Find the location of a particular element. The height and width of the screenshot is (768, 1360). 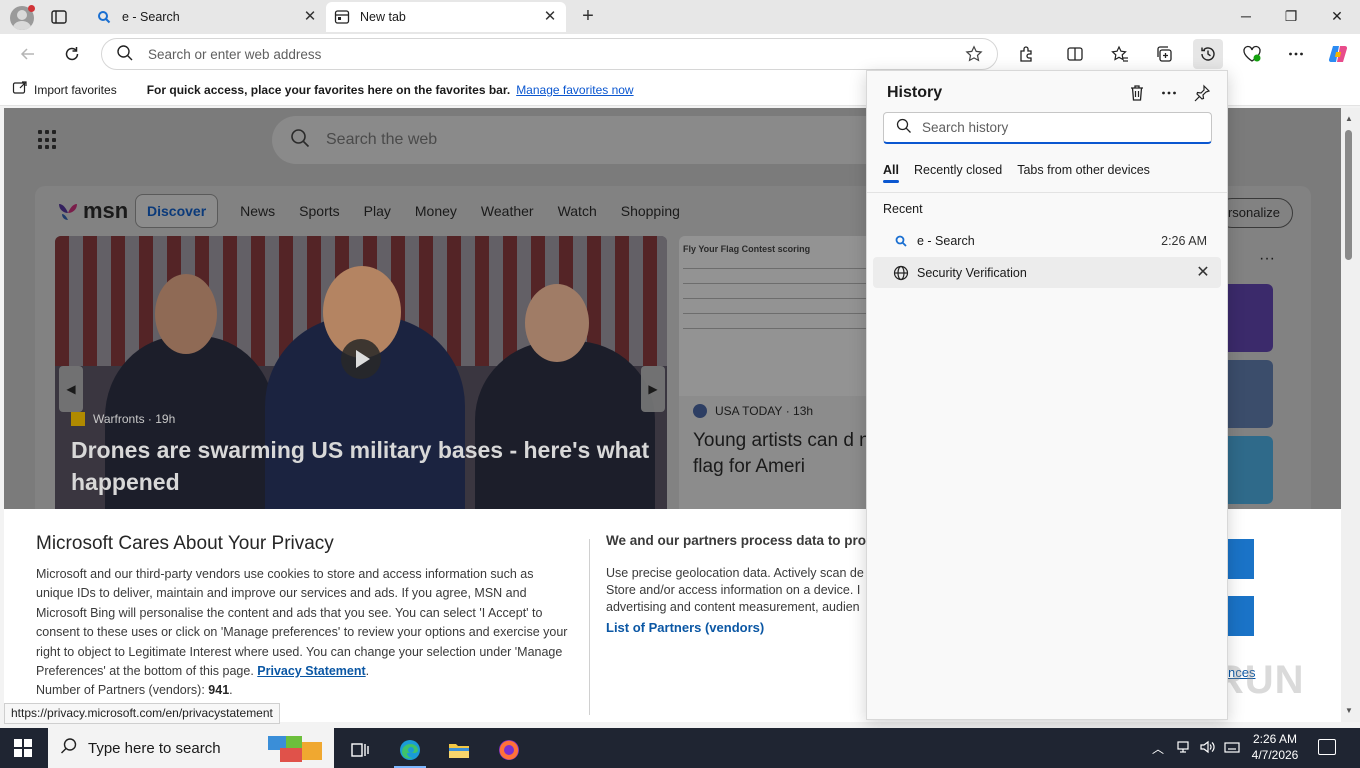

copilot-icon is located at coordinates (1338, 54).